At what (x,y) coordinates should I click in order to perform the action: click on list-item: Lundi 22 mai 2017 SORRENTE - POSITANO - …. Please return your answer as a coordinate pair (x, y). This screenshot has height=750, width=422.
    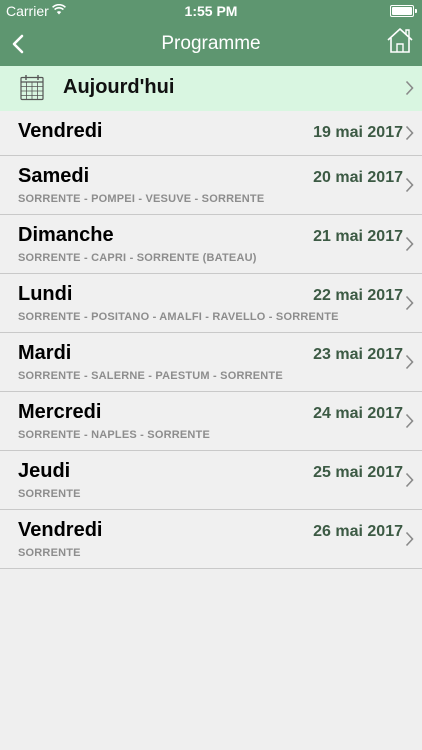
    Looking at the image, I should click on (211, 303).